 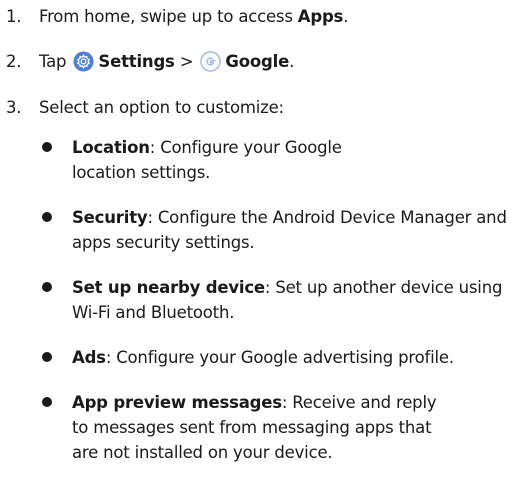 I want to click on settings-gear-icon, so click(x=83, y=61).